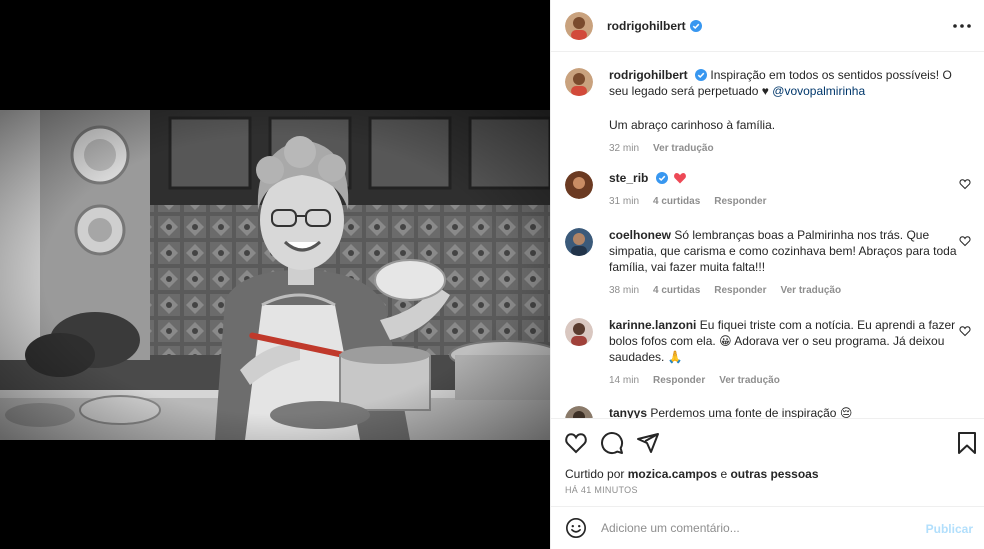 Image resolution: width=984 pixels, height=549 pixels. What do you see at coordinates (725, 341) in the screenshot?
I see `emoji: 😀` at bounding box center [725, 341].